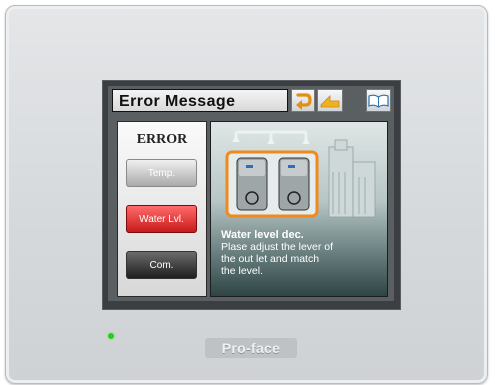  I want to click on error-message-line: Plase adjust the lever of, so click(277, 247).